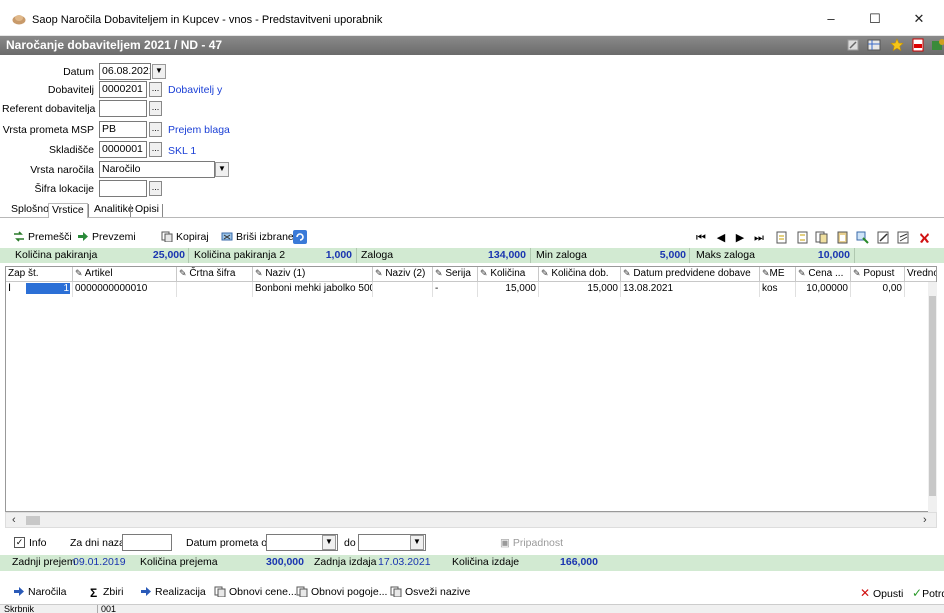  Describe the element at coordinates (928, 593) in the screenshot. I see `potrdi-button: ✓Potrd` at that location.